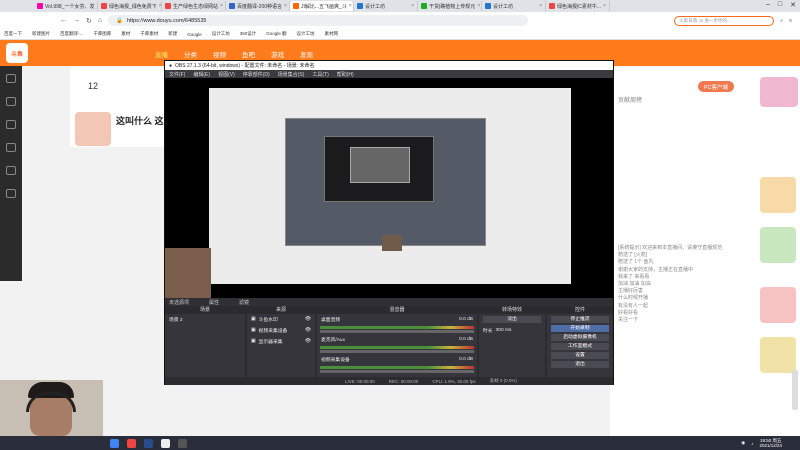 Image resolution: width=800 pixels, height=450 pixels. Describe the element at coordinates (244, 302) in the screenshot. I see `filters-button: 滤镜` at that location.